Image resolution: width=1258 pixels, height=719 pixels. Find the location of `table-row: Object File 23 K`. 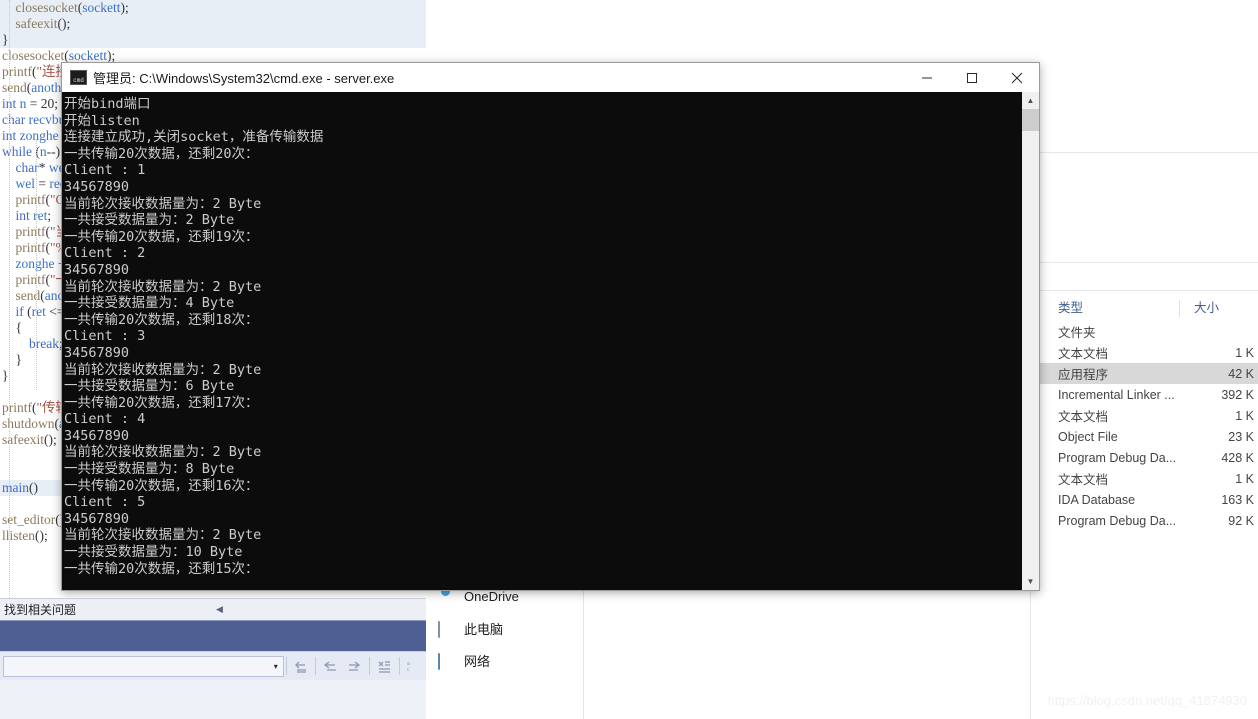

table-row: Object File 23 K is located at coordinates (1149, 436).